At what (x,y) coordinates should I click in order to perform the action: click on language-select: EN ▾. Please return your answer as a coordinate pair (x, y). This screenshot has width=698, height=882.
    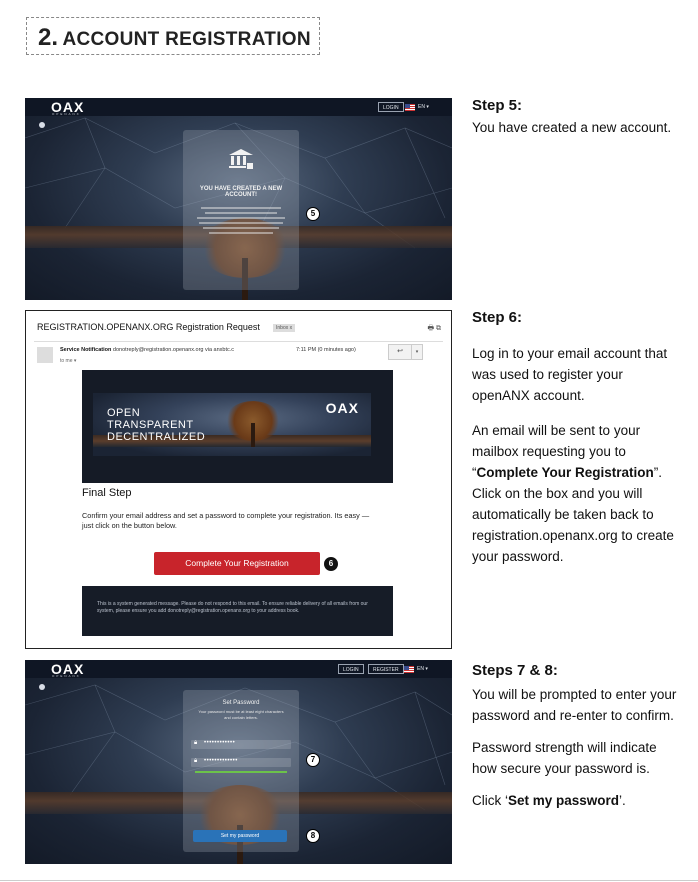
    Looking at the image, I should click on (423, 107).